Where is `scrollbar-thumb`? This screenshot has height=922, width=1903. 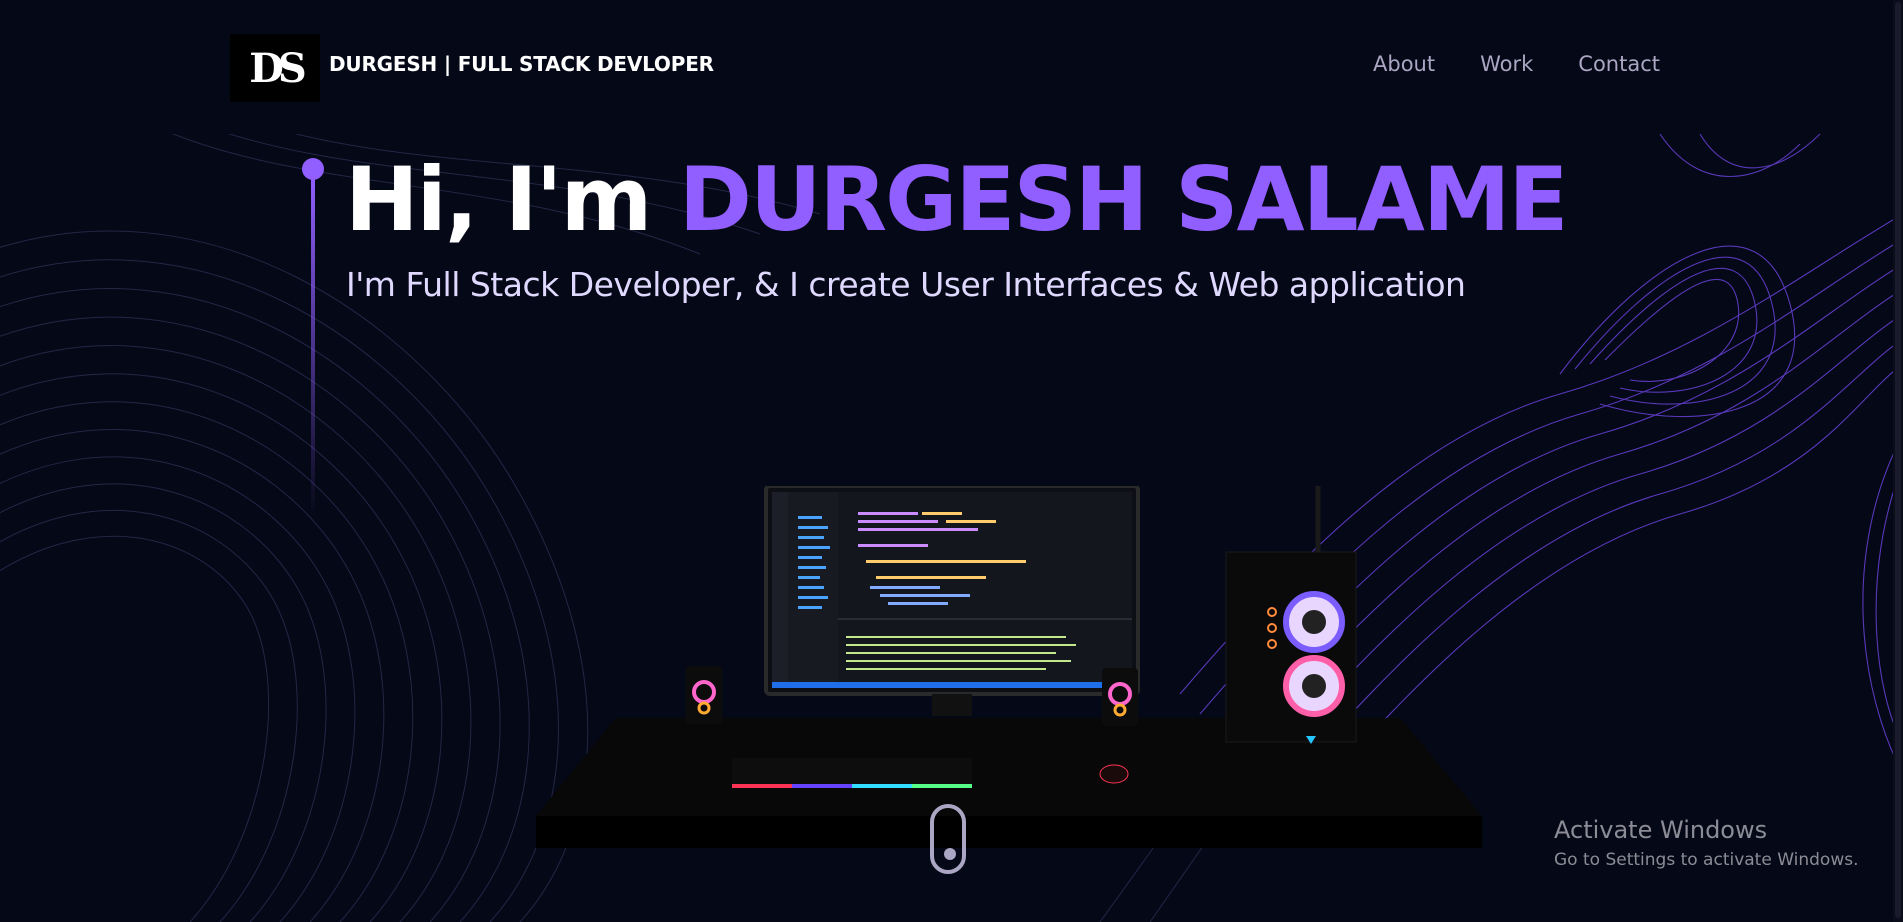 scrollbar-thumb is located at coordinates (1898, 460).